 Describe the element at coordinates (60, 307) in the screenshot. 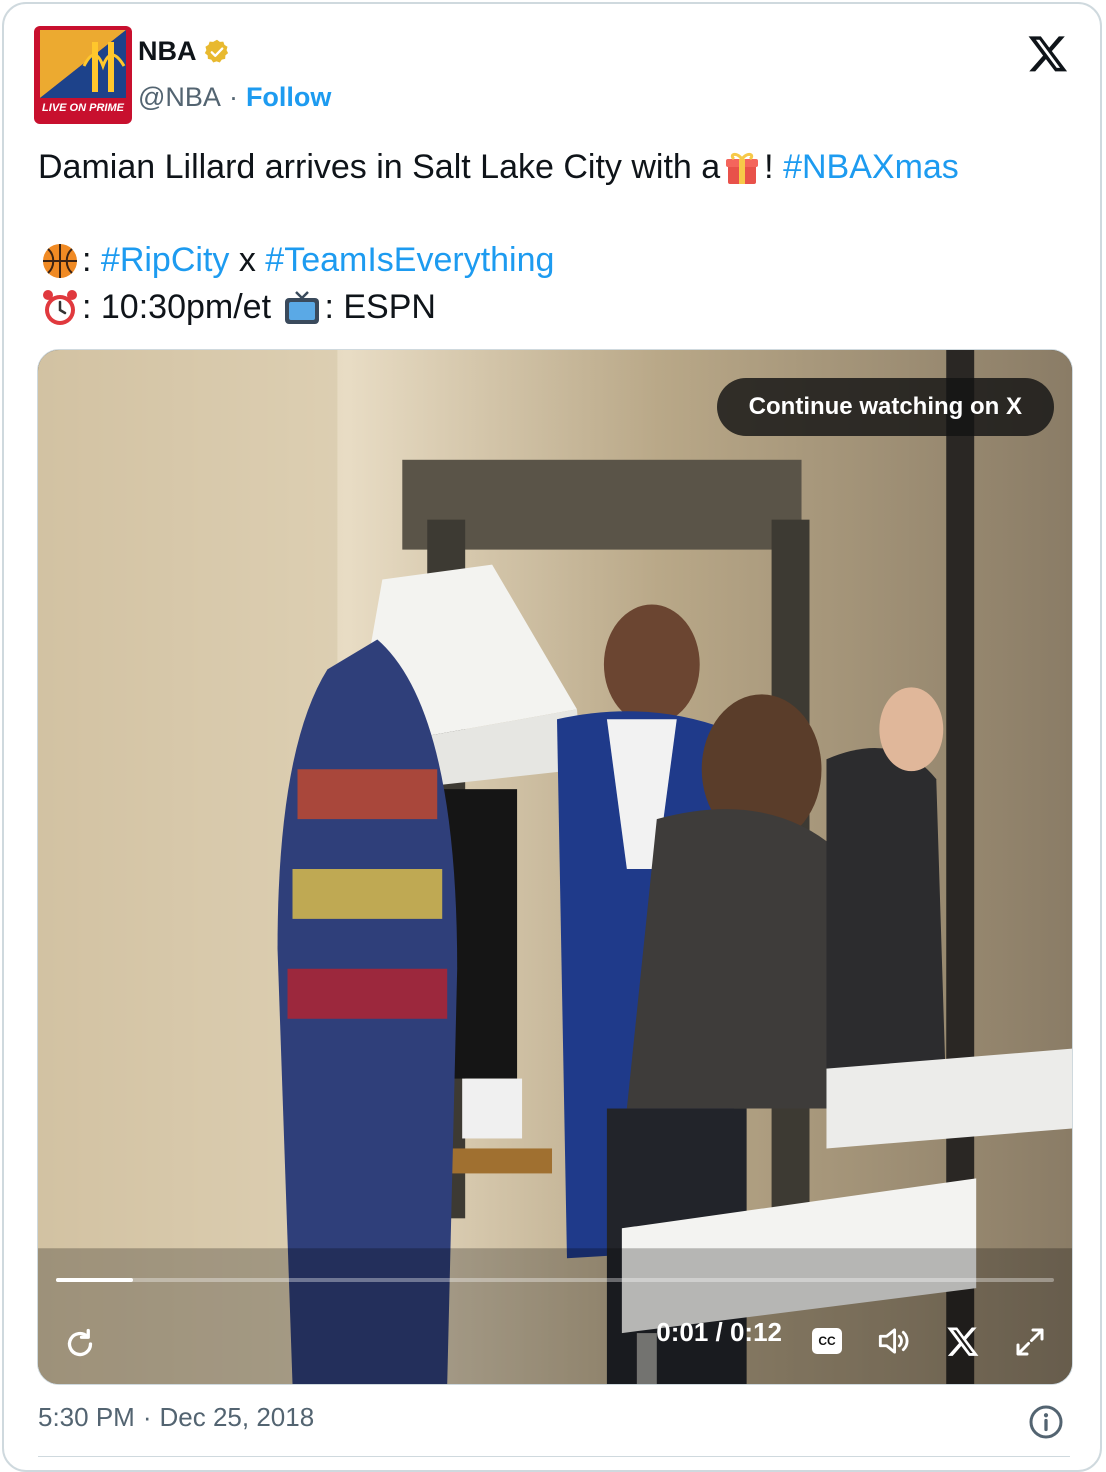

I see `alarm-clock-emoji` at that location.